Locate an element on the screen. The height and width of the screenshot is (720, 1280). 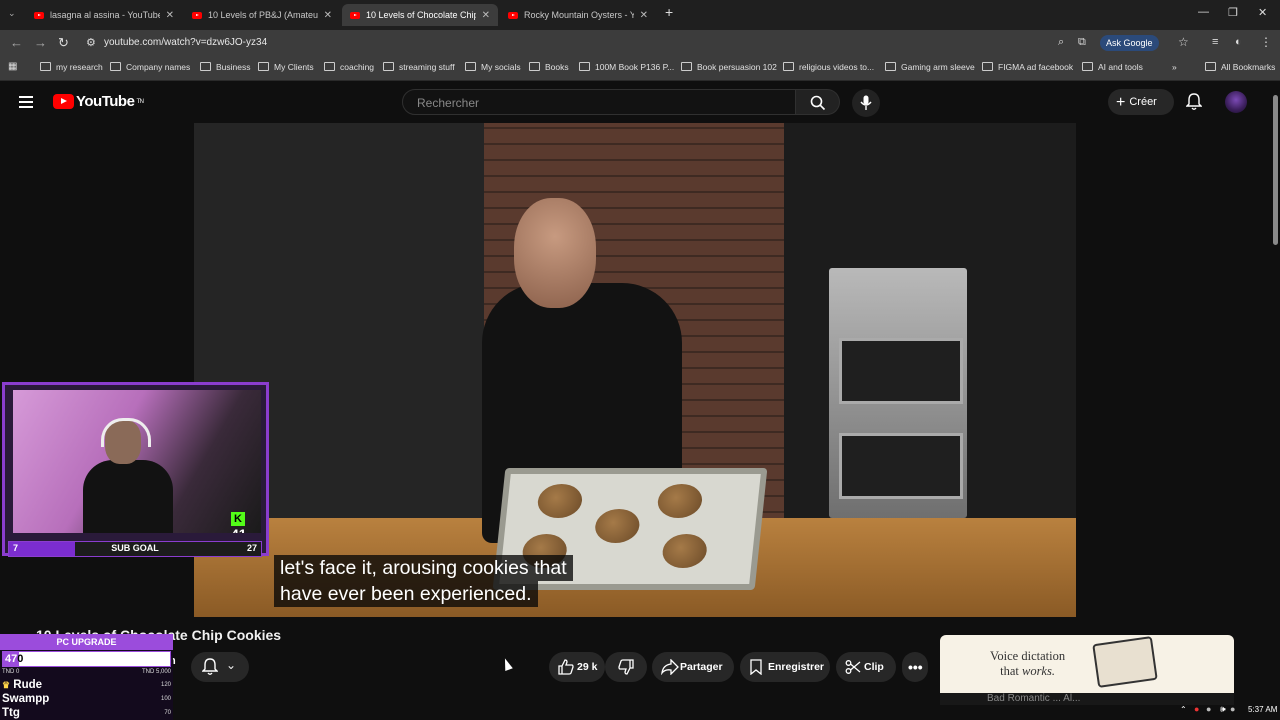
new-tab-button: + is located at coordinates (669, 12).